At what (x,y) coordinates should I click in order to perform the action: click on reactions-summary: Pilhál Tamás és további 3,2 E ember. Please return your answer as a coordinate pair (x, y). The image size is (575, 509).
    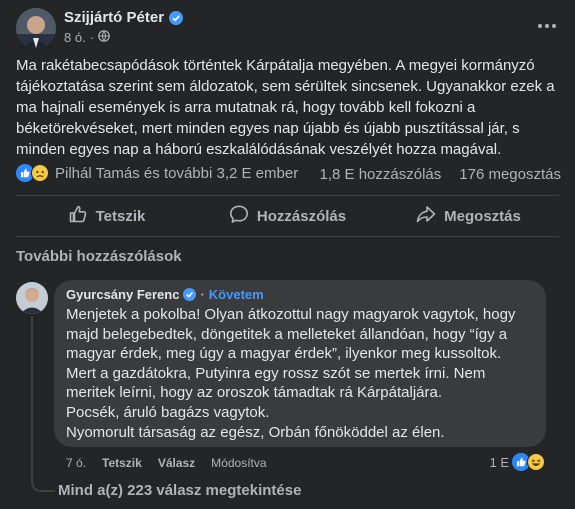
    Looking at the image, I should click on (157, 173).